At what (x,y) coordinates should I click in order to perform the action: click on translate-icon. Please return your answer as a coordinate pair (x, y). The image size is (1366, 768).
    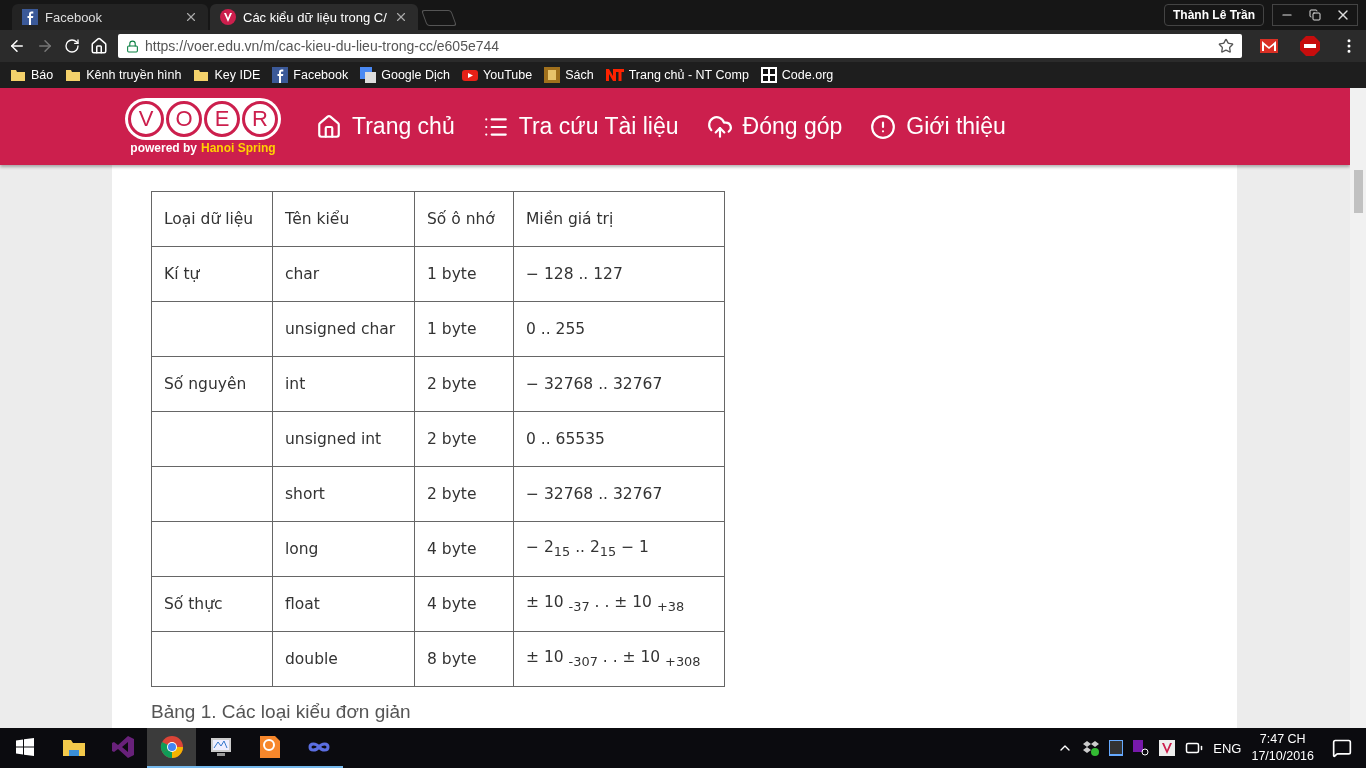
    Looking at the image, I should click on (368, 75).